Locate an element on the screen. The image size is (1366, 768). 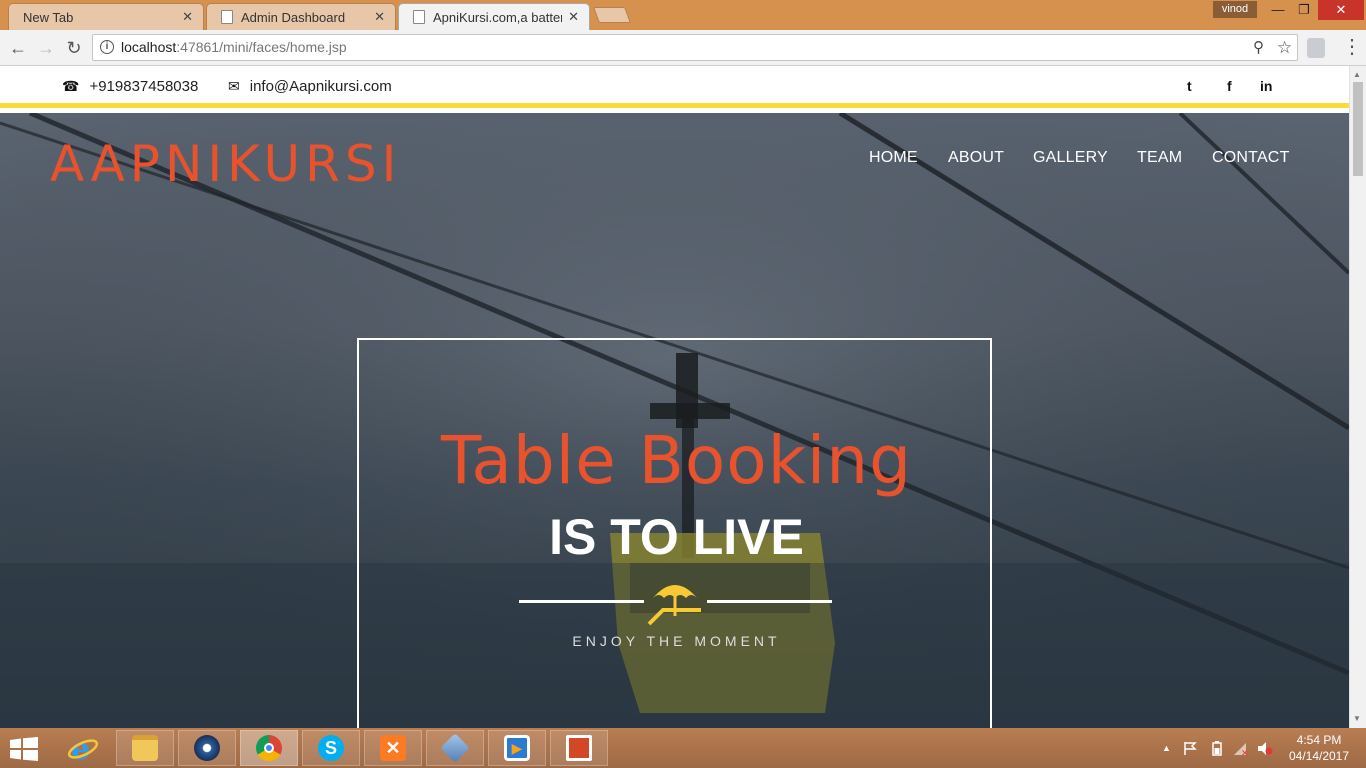
action-center-flag-icon is located at coordinates (1190, 748).